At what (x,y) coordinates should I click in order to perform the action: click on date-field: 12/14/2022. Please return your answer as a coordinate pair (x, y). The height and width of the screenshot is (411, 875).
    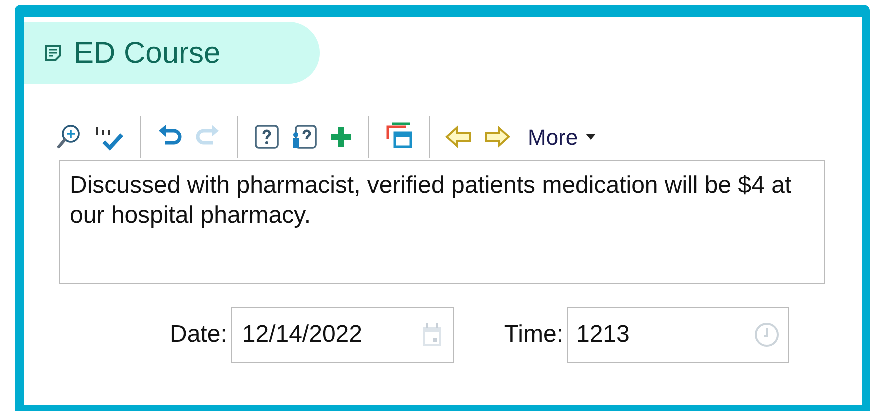
    Looking at the image, I should click on (342, 335).